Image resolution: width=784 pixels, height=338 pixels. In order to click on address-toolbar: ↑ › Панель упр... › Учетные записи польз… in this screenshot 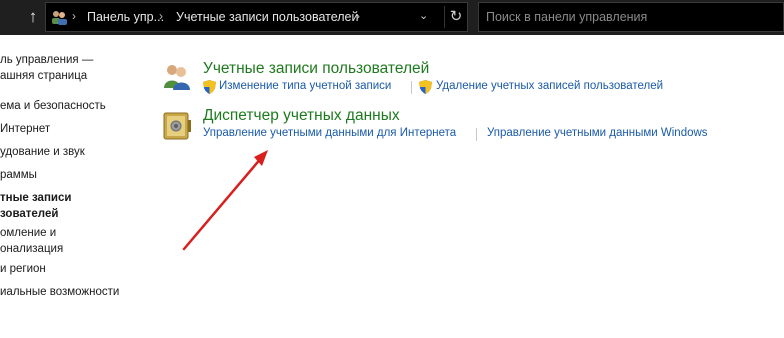, I will do `click(392, 17)`.